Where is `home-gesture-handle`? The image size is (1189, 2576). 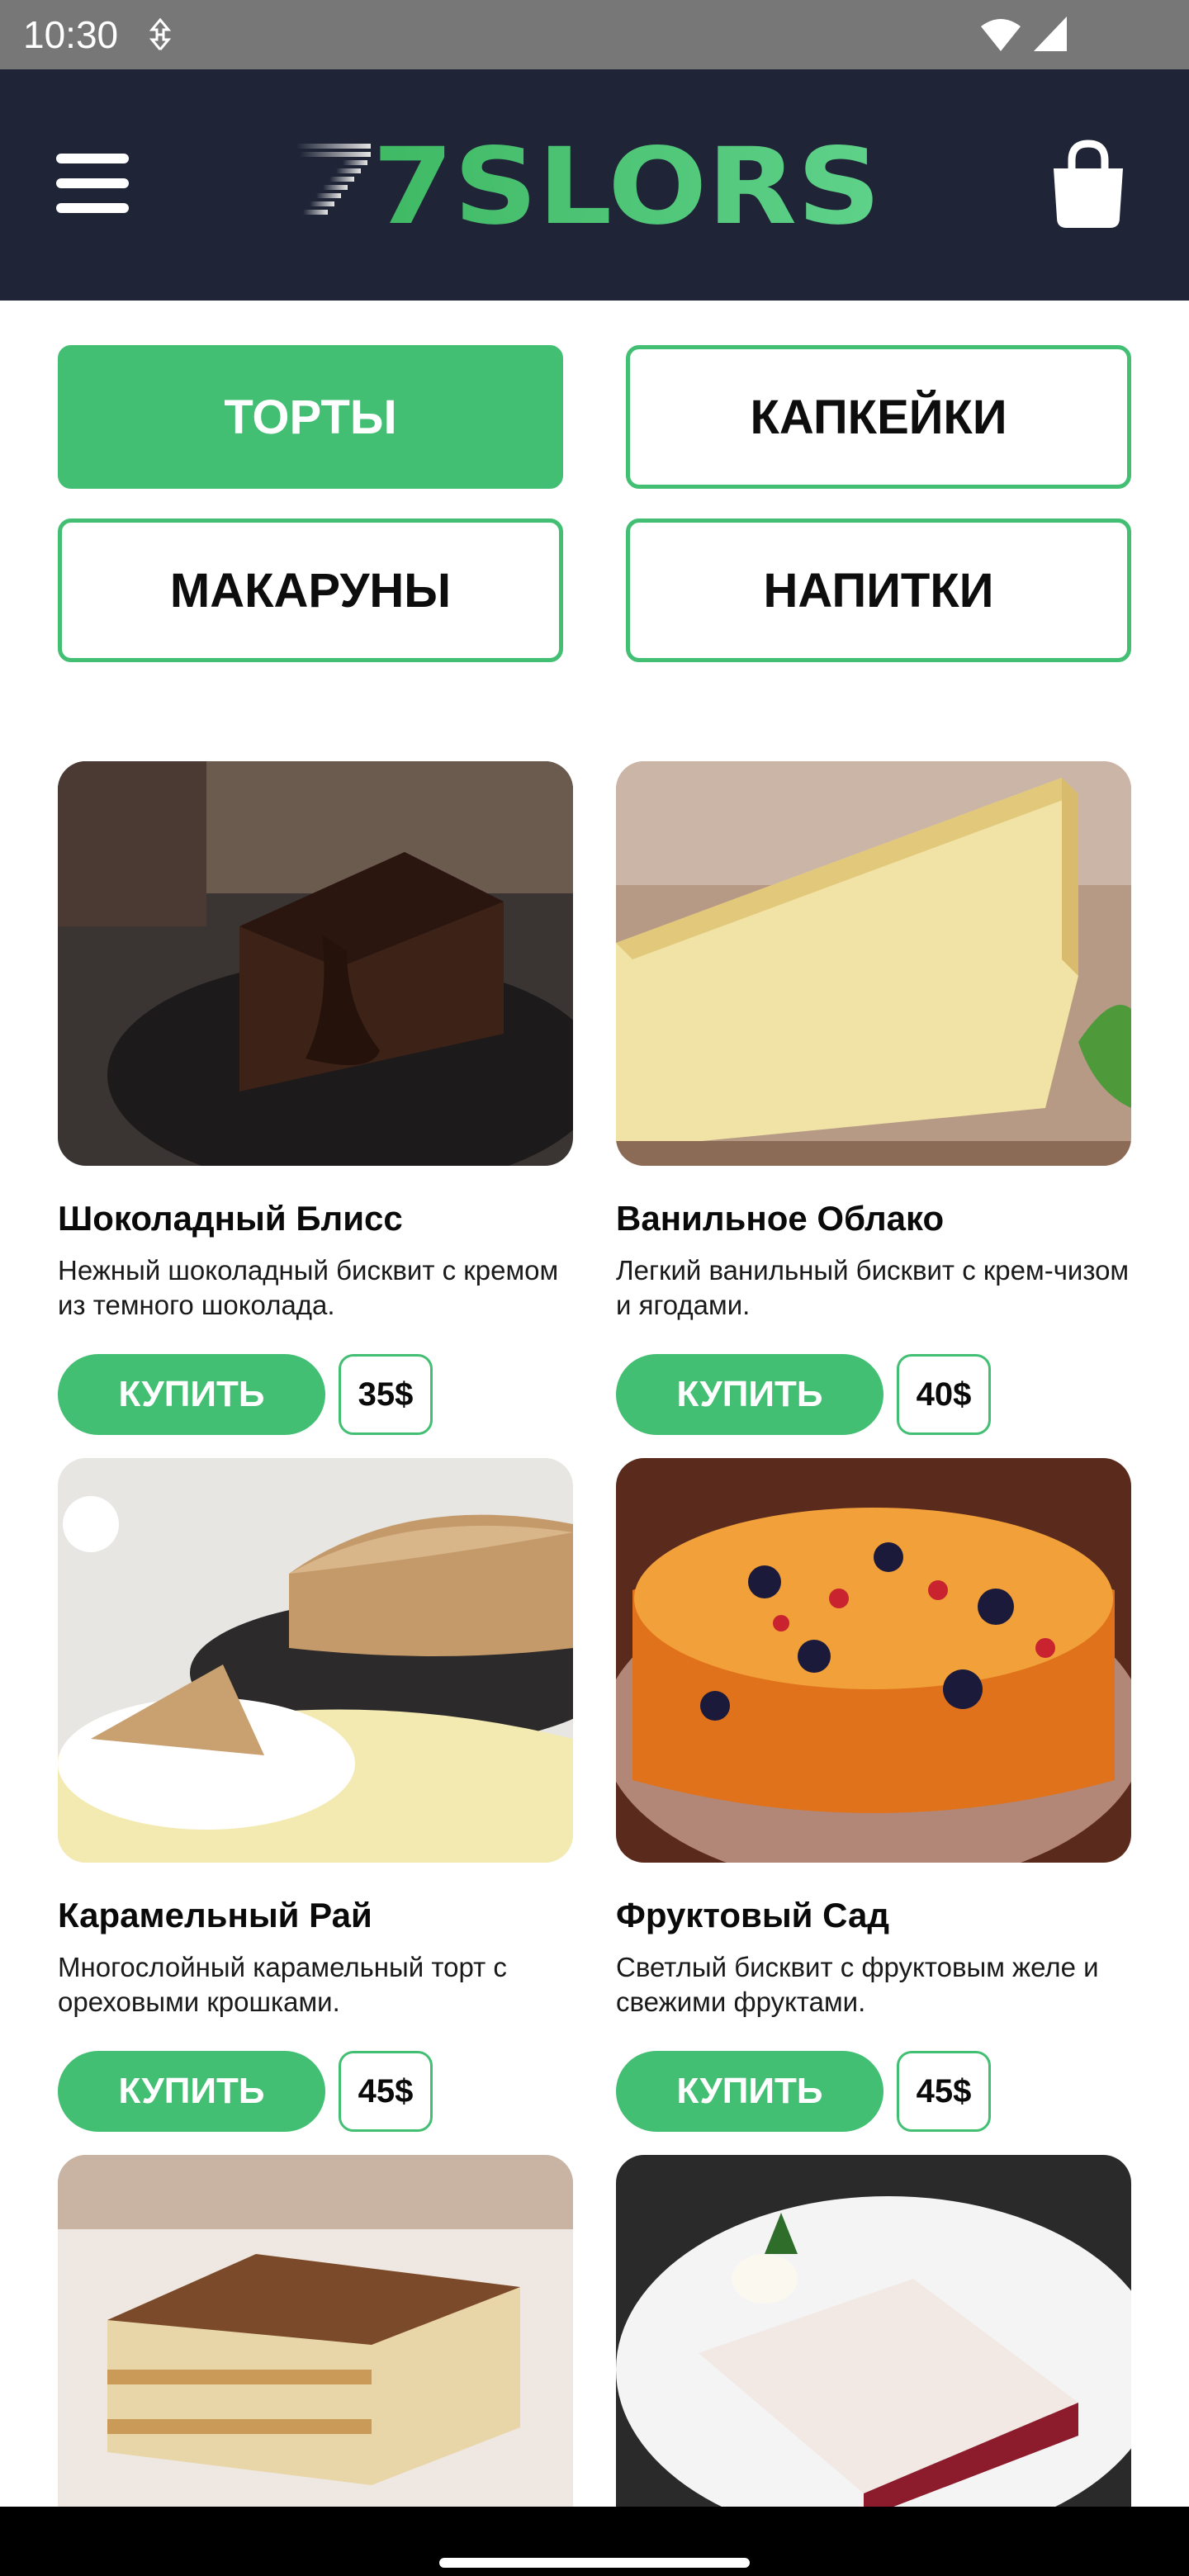 home-gesture-handle is located at coordinates (594, 2563).